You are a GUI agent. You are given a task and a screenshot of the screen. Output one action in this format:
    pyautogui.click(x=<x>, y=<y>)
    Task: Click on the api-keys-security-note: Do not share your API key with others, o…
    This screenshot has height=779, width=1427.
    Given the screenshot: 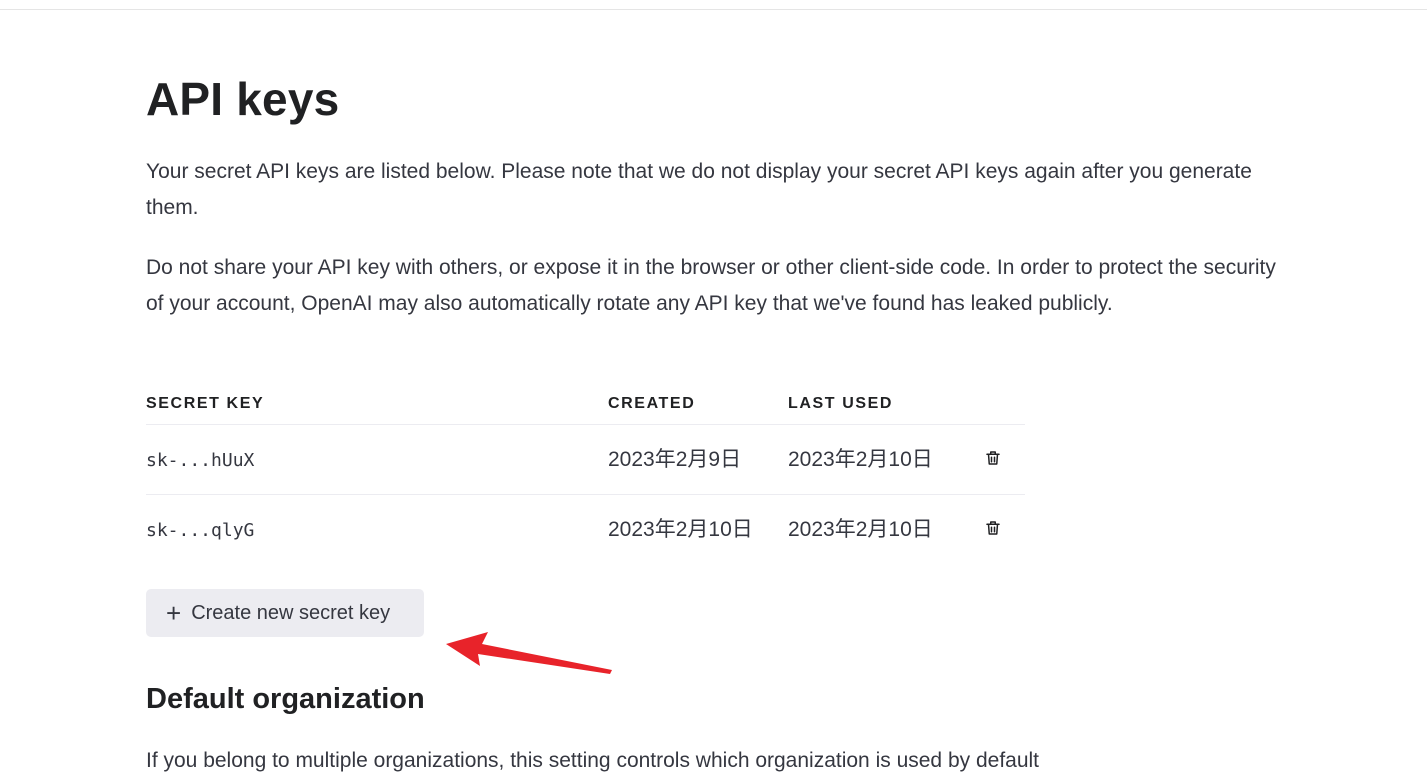 What is the action you would take?
    pyautogui.click(x=711, y=285)
    